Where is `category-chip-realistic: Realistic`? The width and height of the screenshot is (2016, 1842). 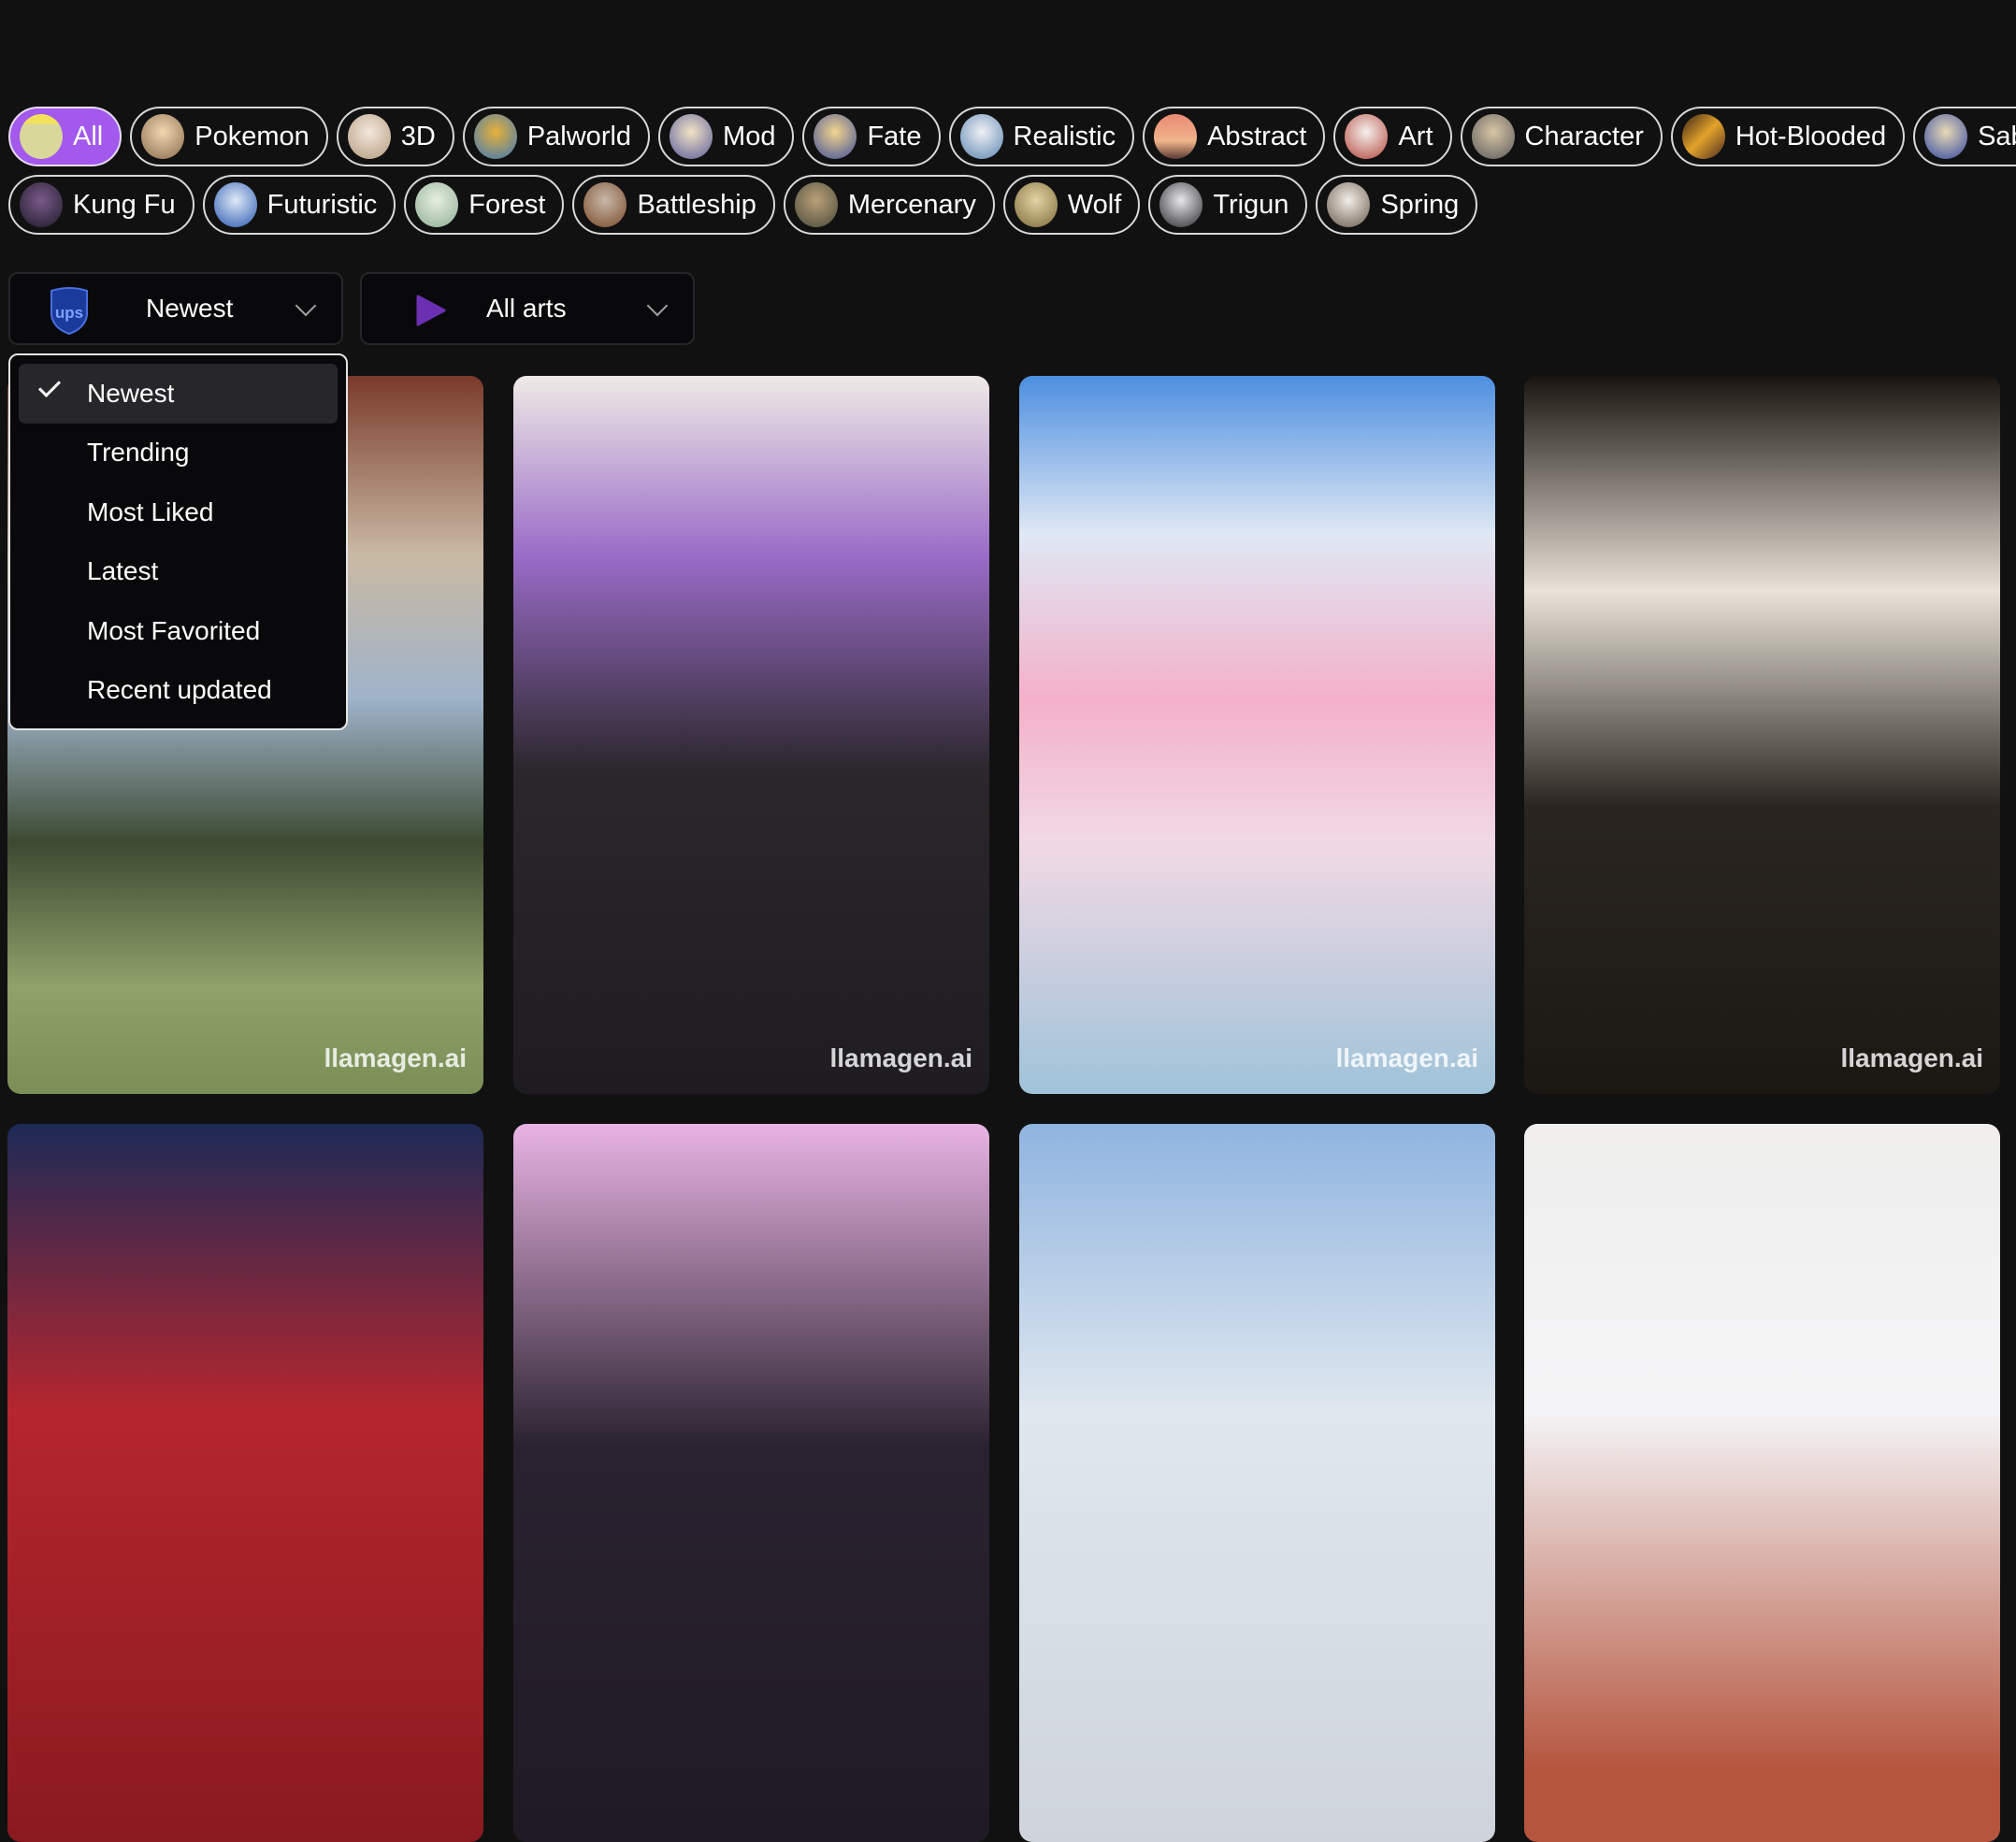 category-chip-realistic: Realistic is located at coordinates (1041, 136).